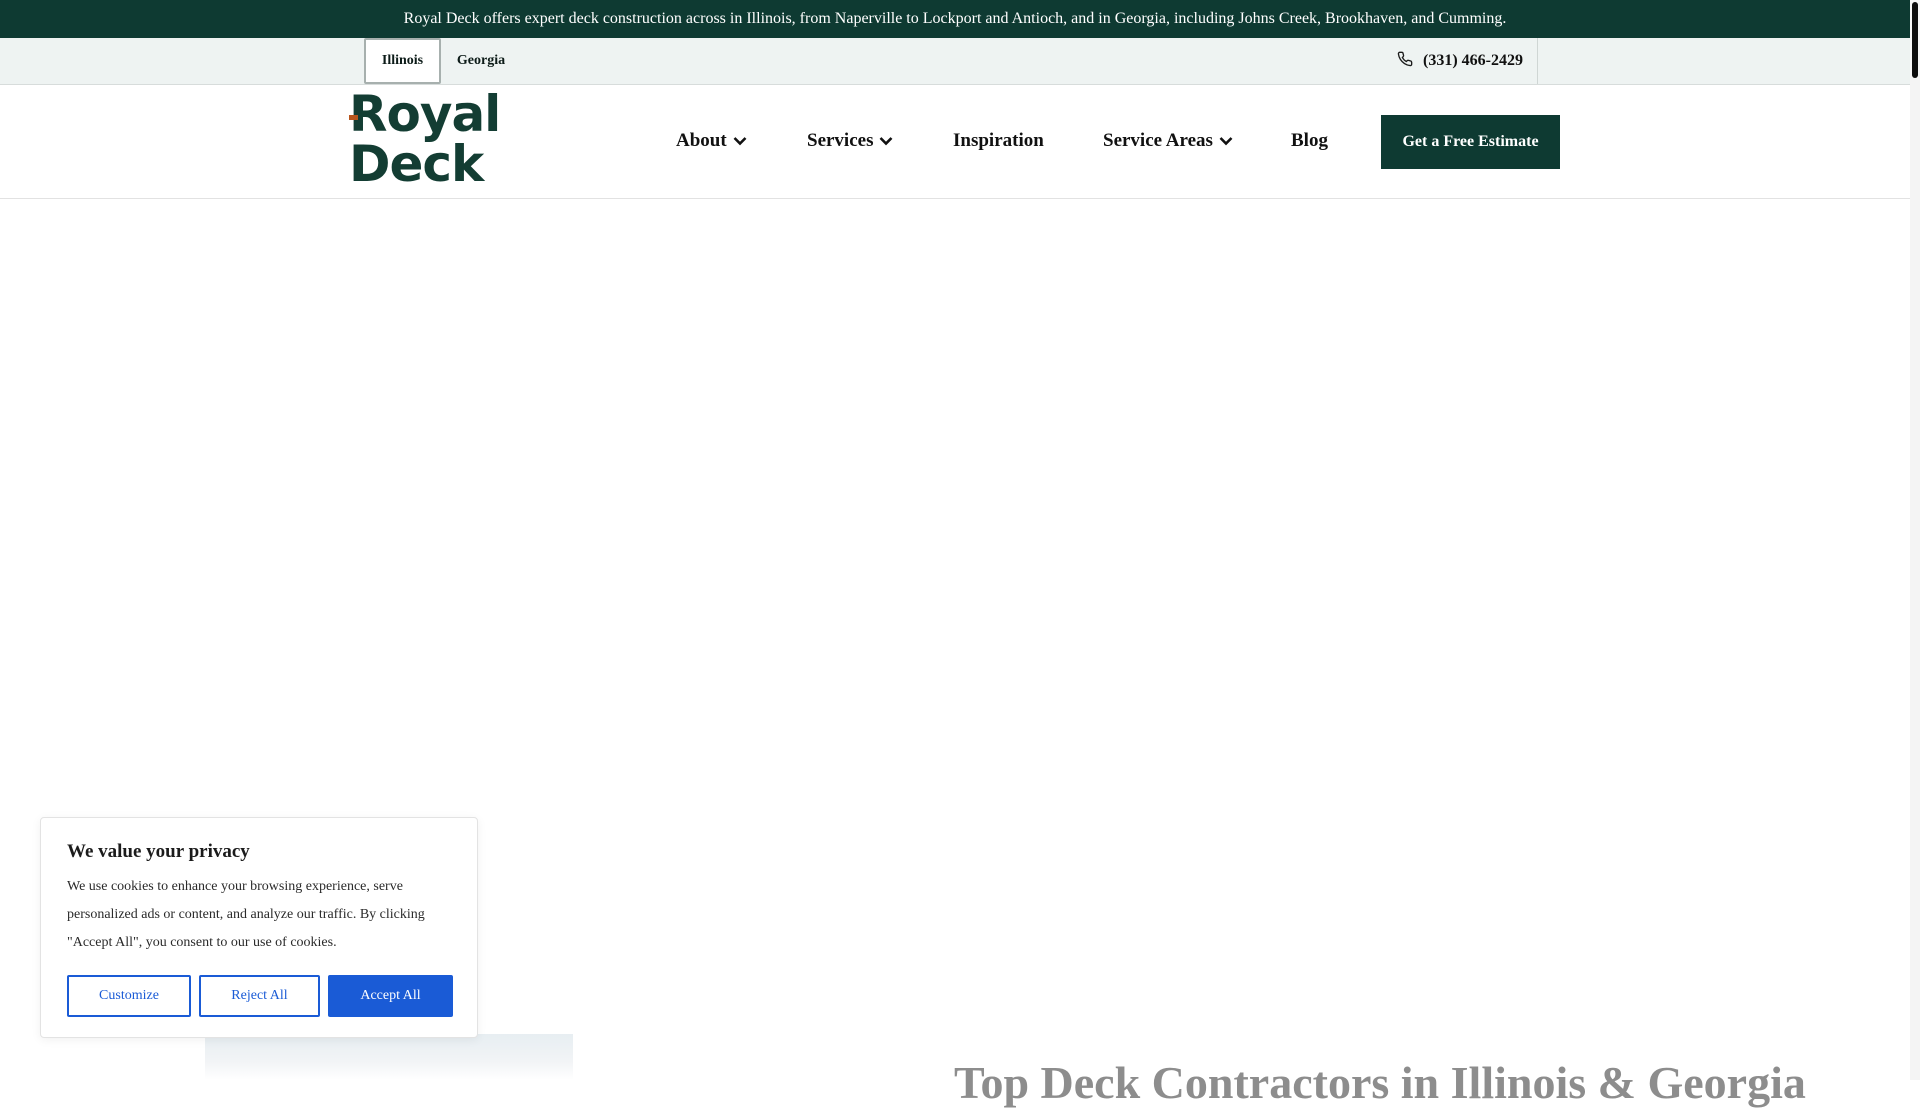 This screenshot has height=1109, width=1920. Describe the element at coordinates (425, 139) in the screenshot. I see `logo-text: Royal Deck` at that location.